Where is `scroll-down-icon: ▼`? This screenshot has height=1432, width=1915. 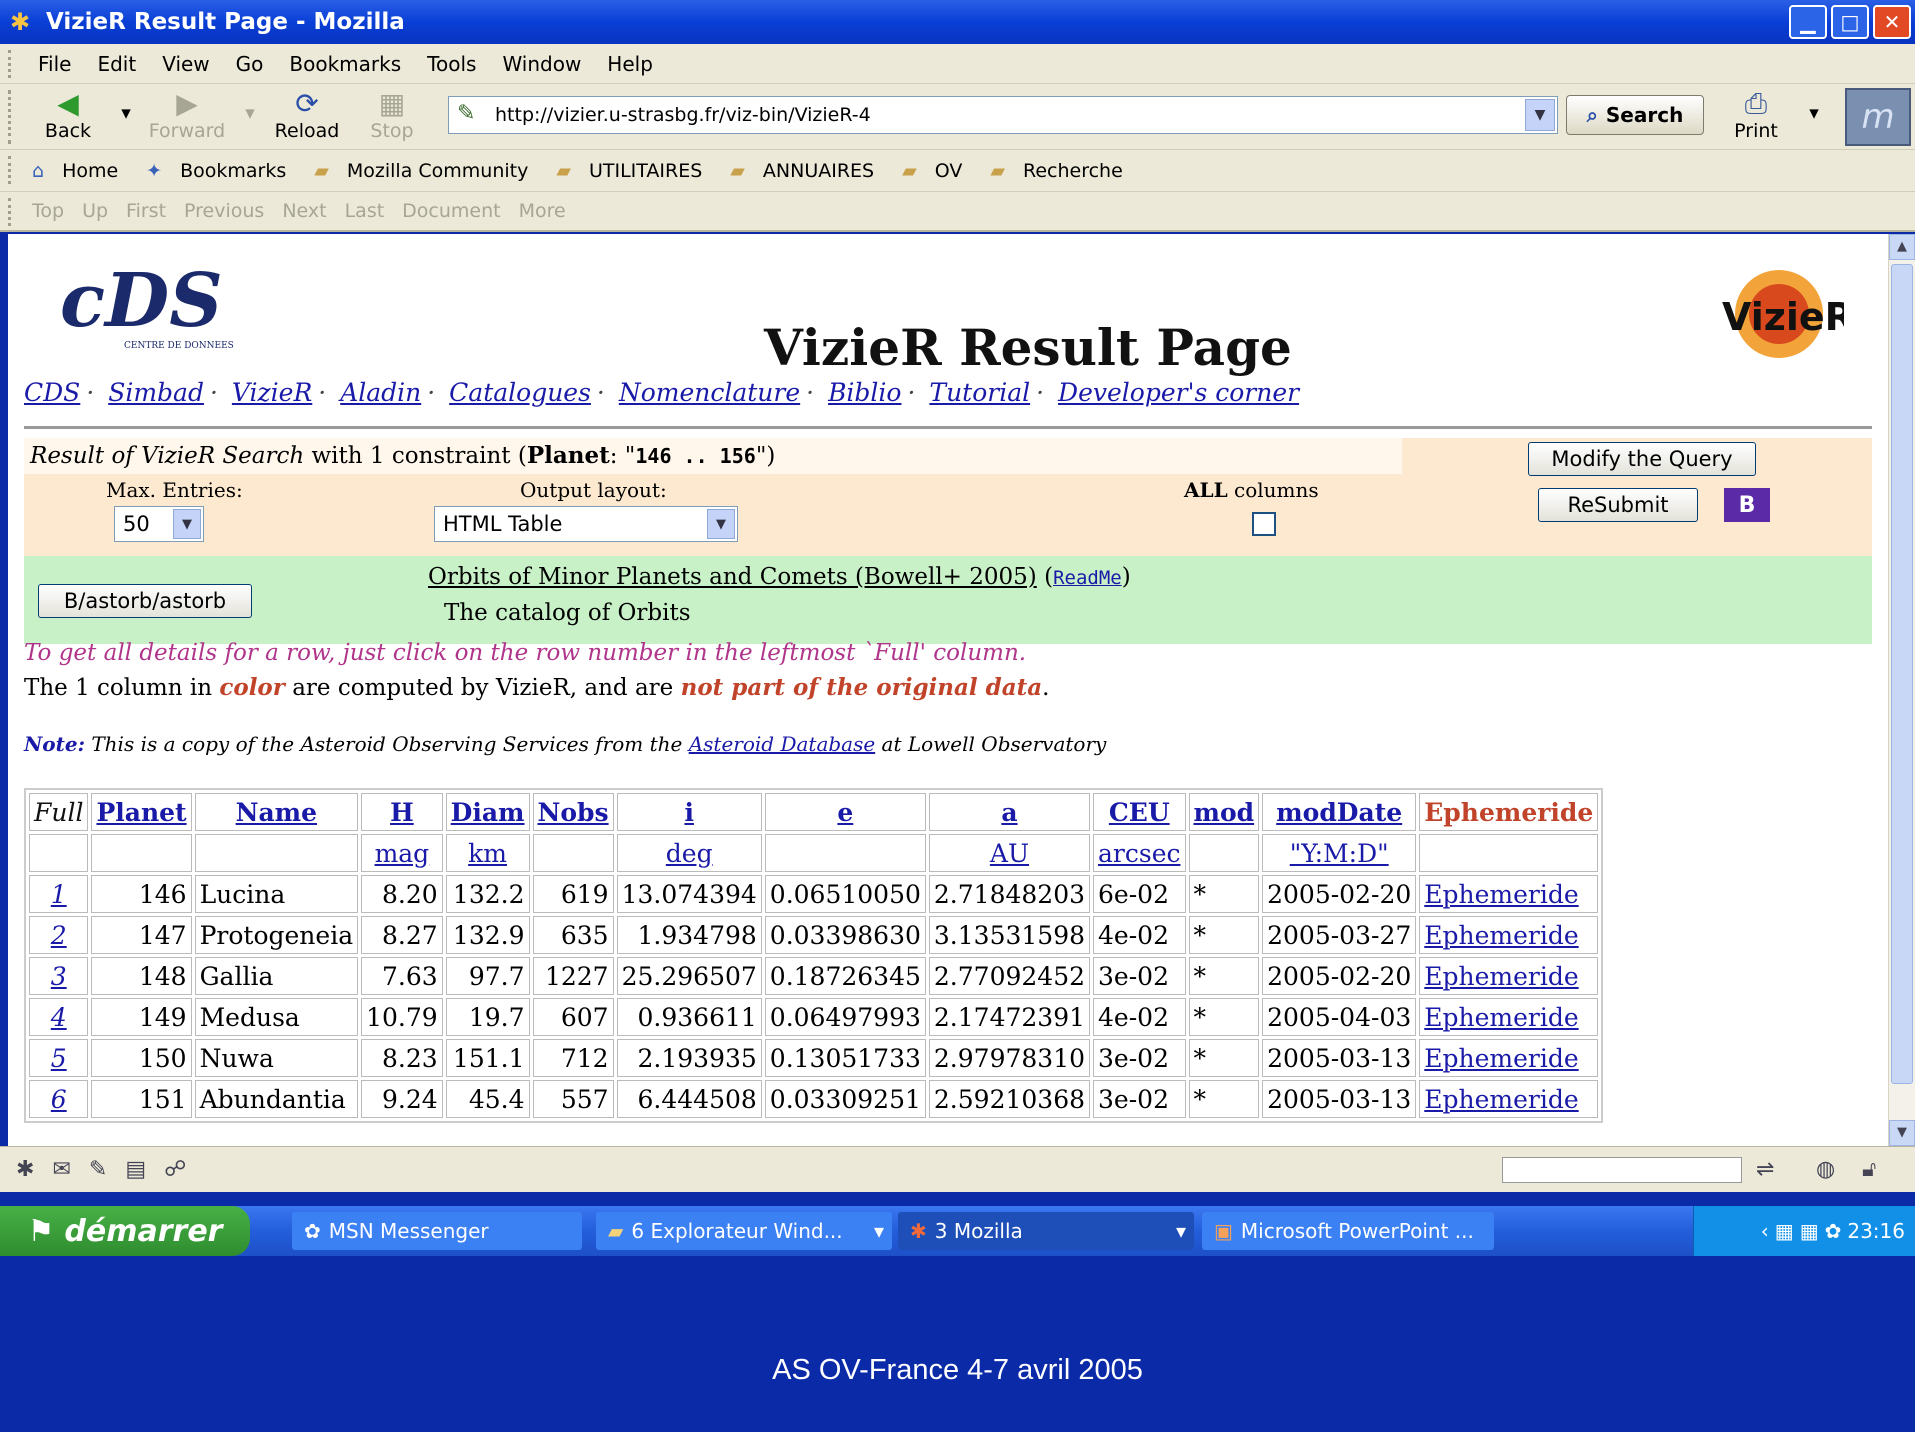
scroll-down-icon: ▼ is located at coordinates (1902, 1133).